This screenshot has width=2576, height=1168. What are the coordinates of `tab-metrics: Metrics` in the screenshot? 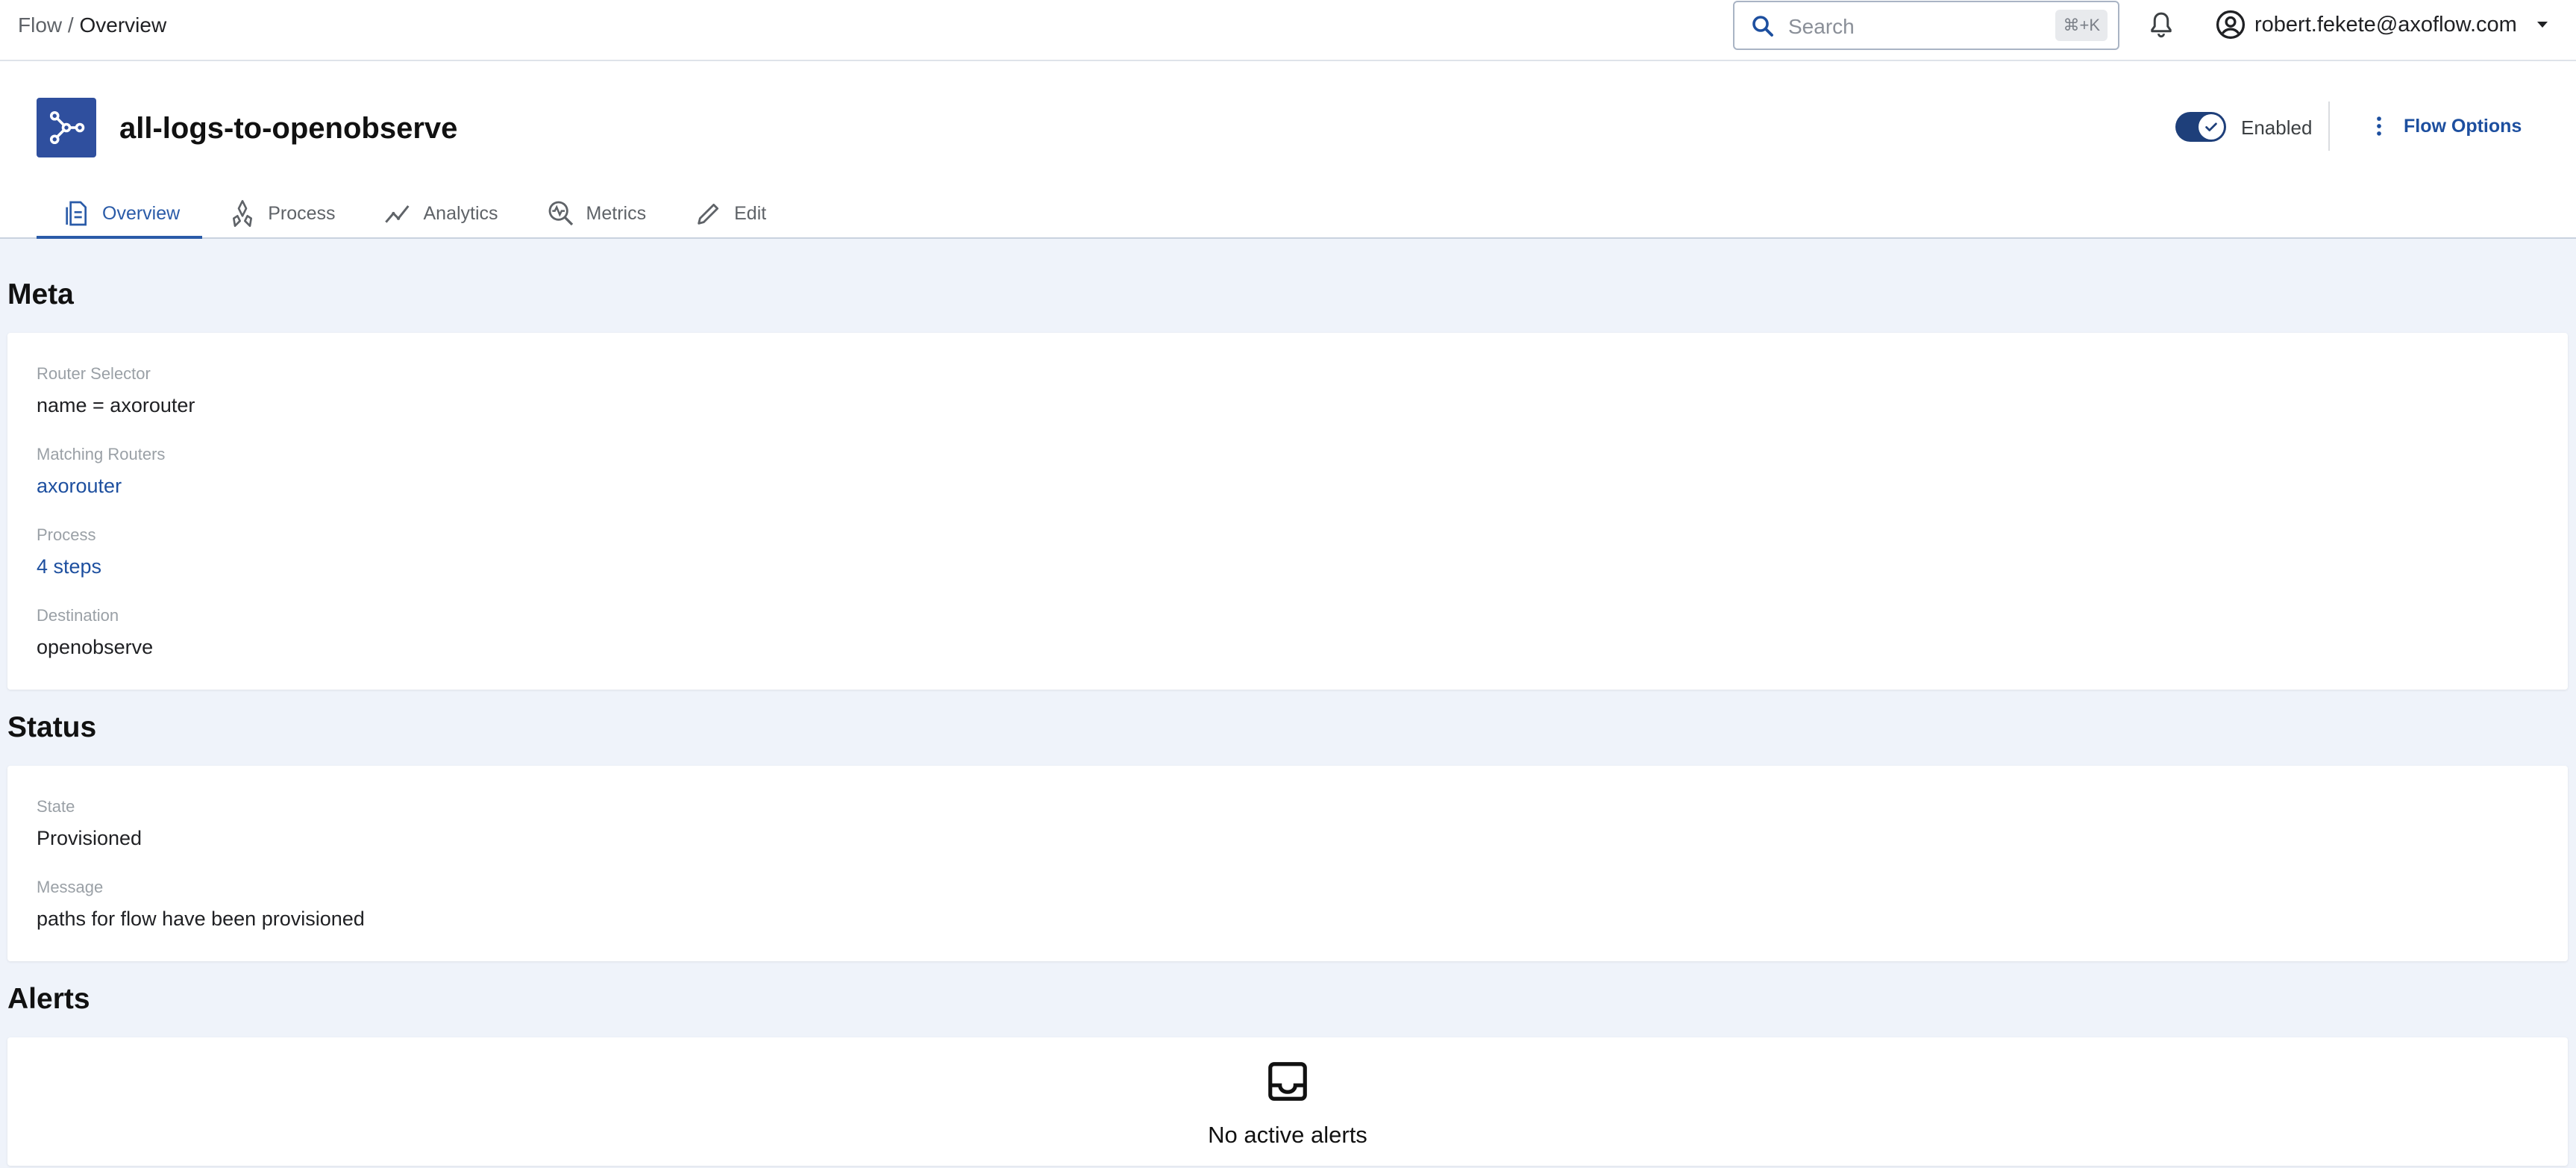 It's located at (595, 213).